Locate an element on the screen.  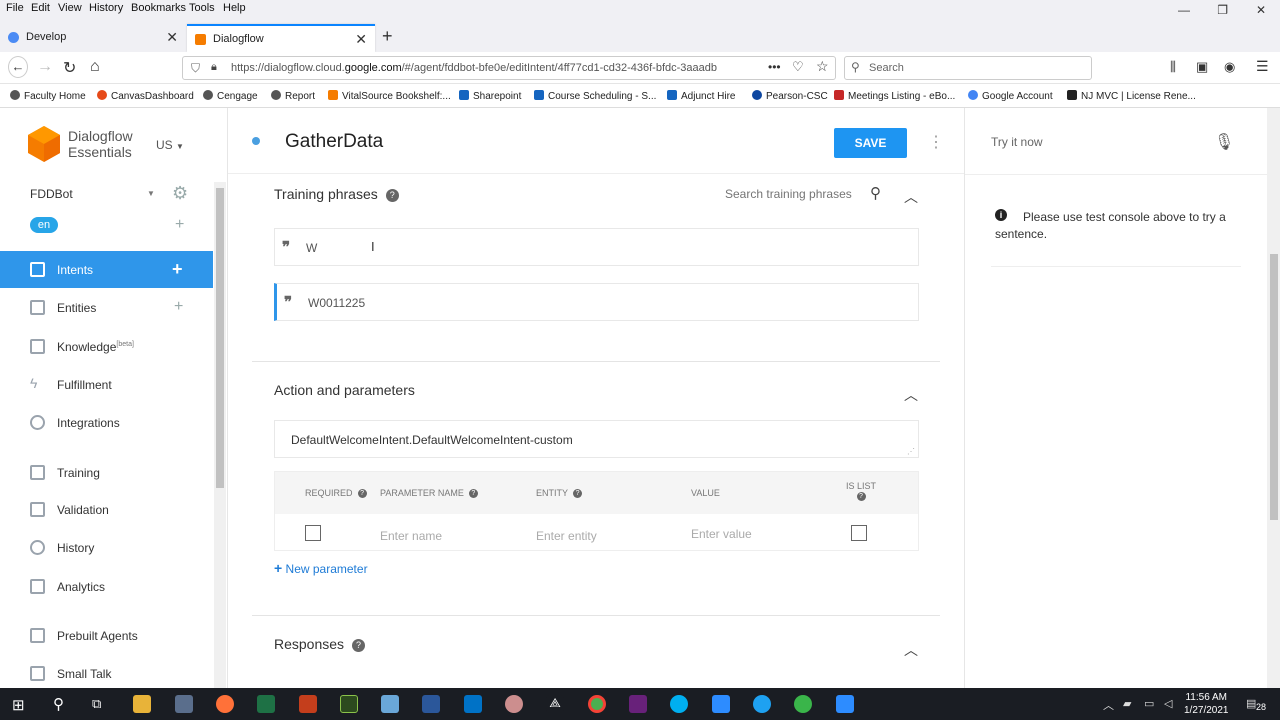
sidebar-scrollbar is located at coordinates (220, 435).